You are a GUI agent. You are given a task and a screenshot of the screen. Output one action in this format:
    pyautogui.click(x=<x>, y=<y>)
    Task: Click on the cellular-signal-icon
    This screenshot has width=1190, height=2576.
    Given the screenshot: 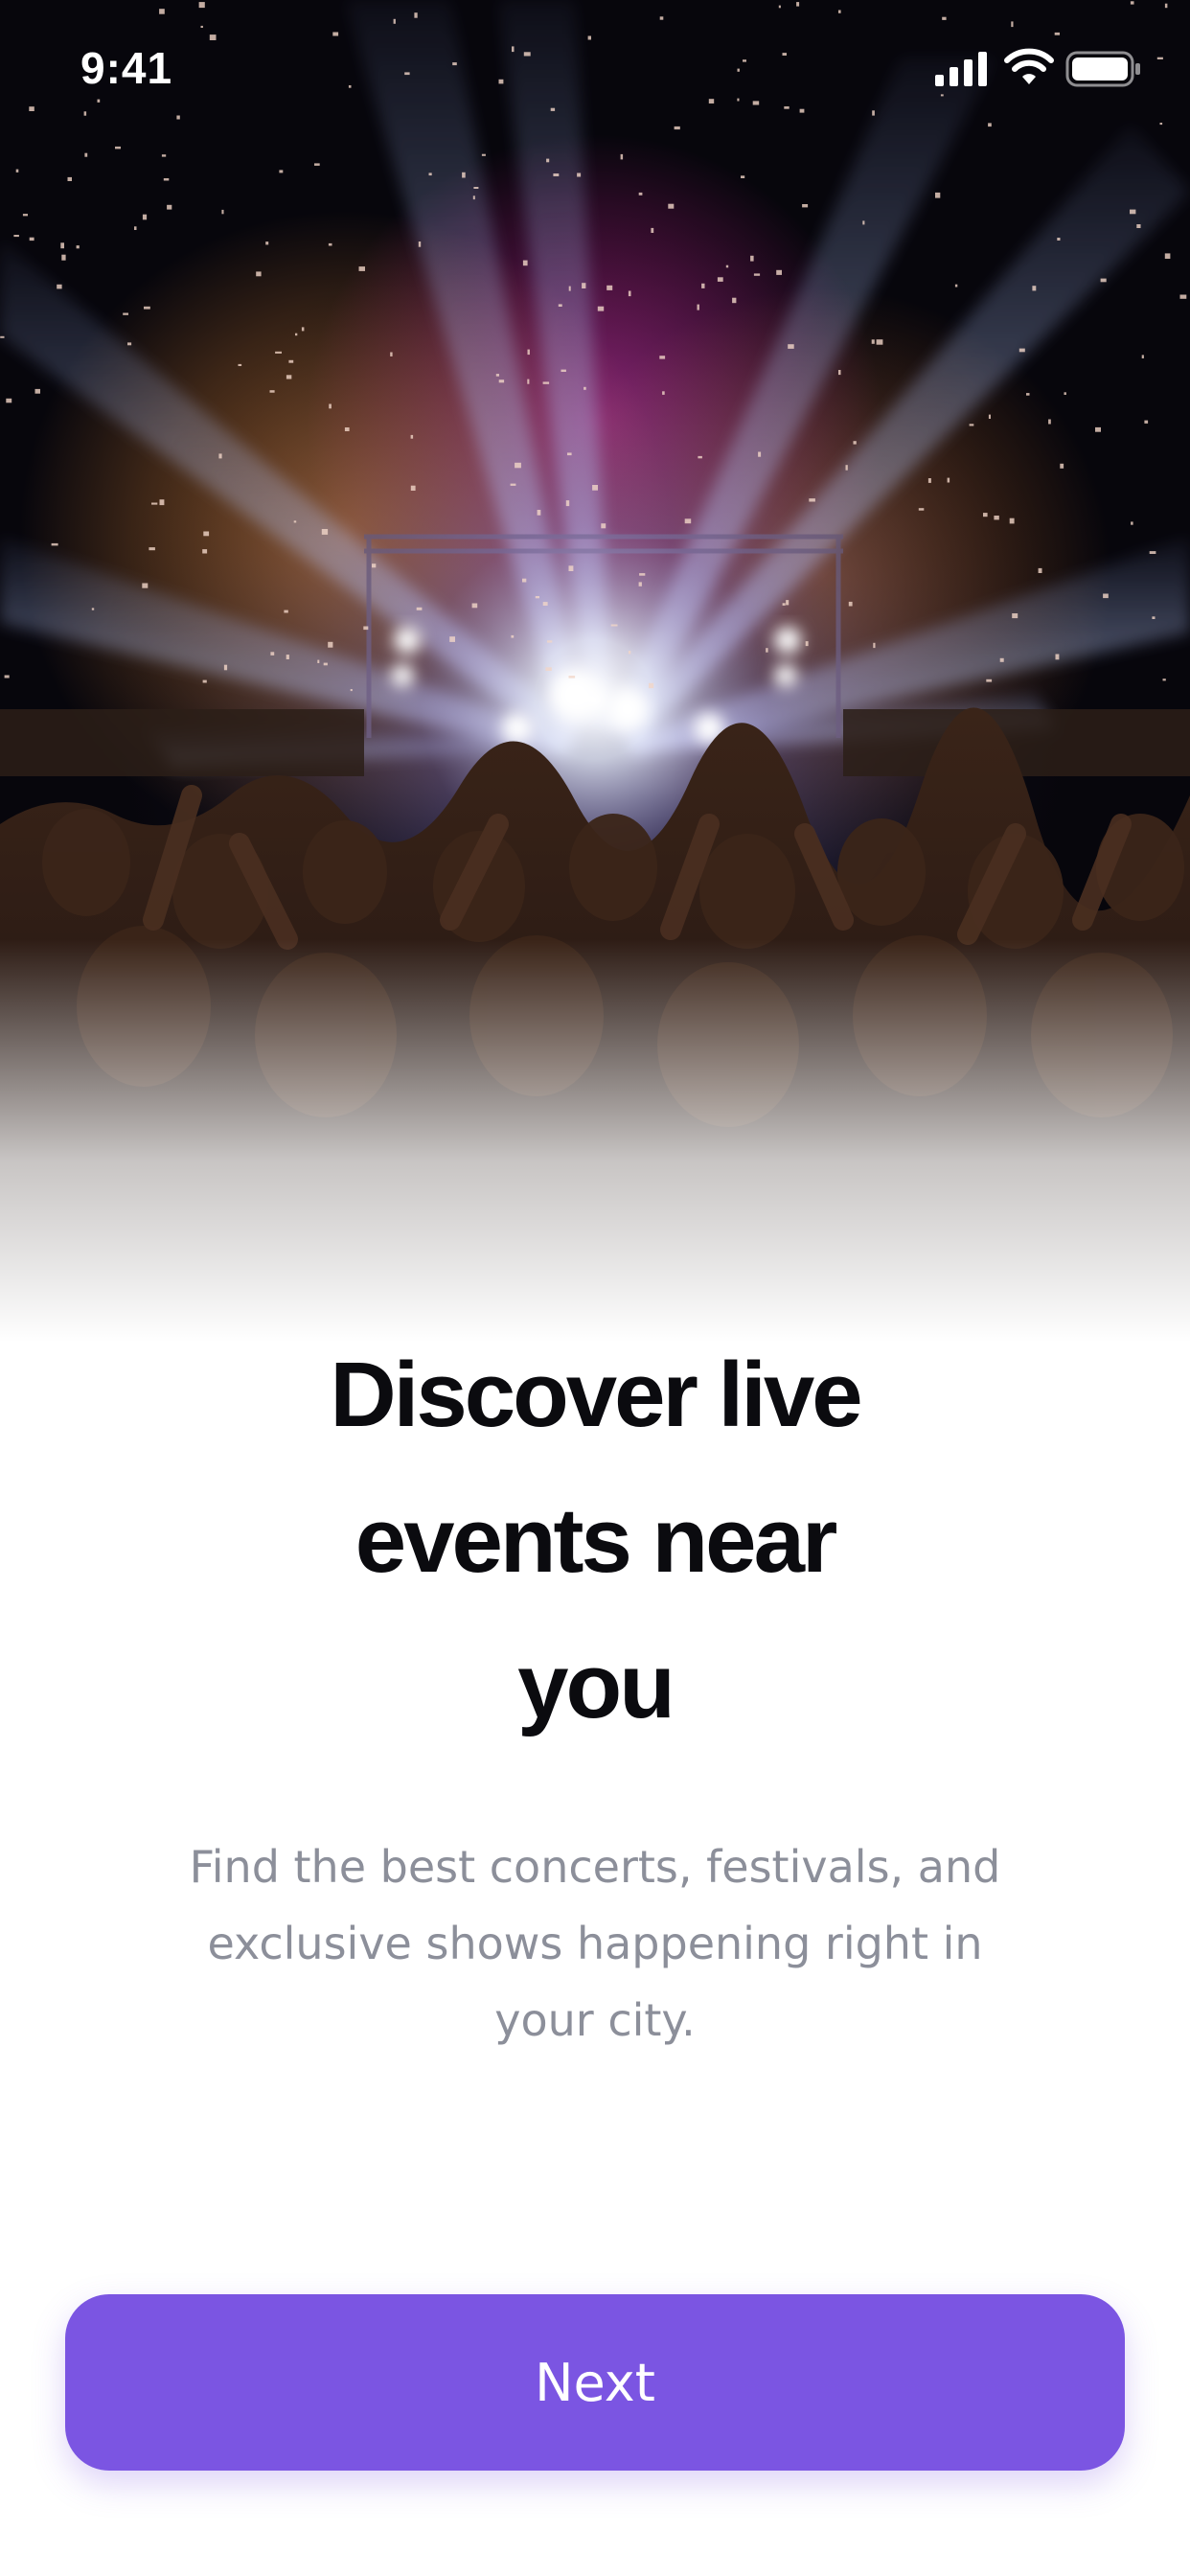 What is the action you would take?
    pyautogui.click(x=961, y=69)
    